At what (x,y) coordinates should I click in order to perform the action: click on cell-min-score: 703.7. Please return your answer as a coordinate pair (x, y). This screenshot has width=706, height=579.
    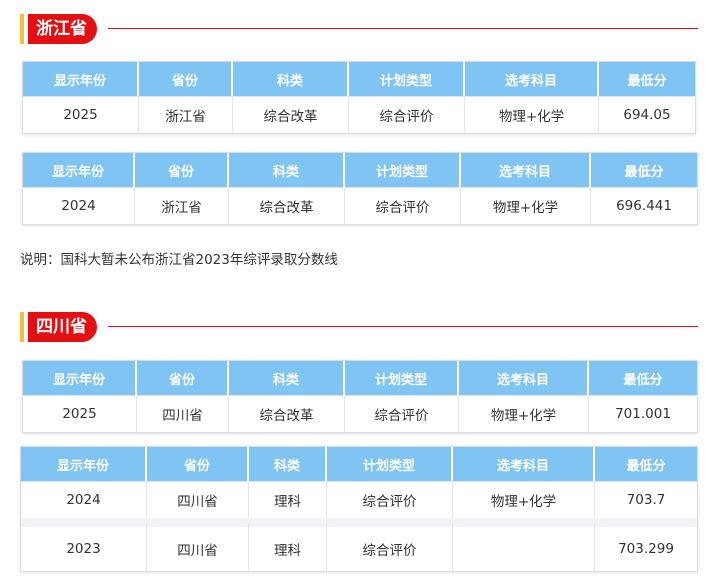
    Looking at the image, I should click on (646, 499).